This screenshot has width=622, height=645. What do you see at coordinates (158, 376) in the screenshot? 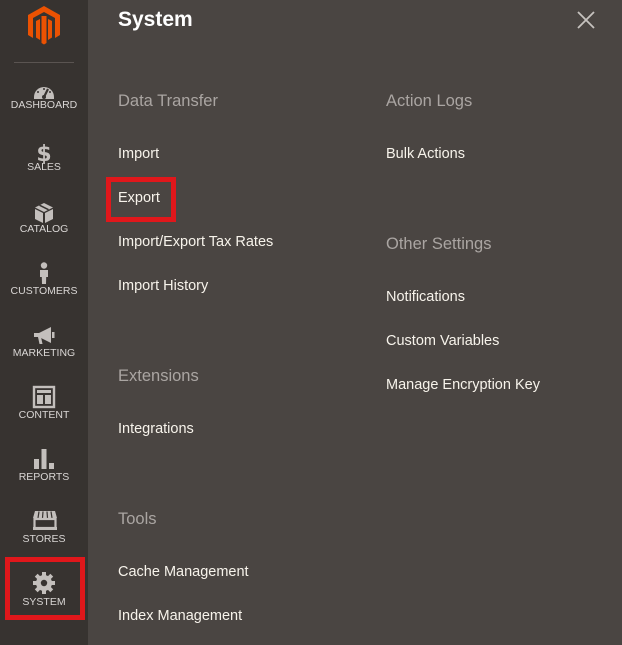
I see `section-title-extensions: Extensions` at bounding box center [158, 376].